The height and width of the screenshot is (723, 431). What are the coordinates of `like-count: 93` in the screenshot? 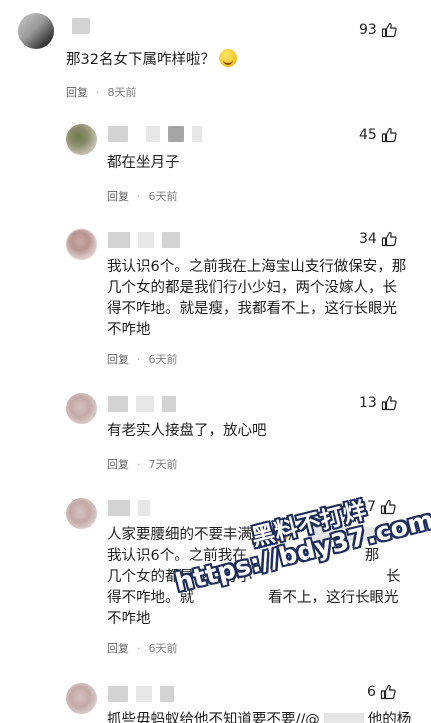 It's located at (368, 30).